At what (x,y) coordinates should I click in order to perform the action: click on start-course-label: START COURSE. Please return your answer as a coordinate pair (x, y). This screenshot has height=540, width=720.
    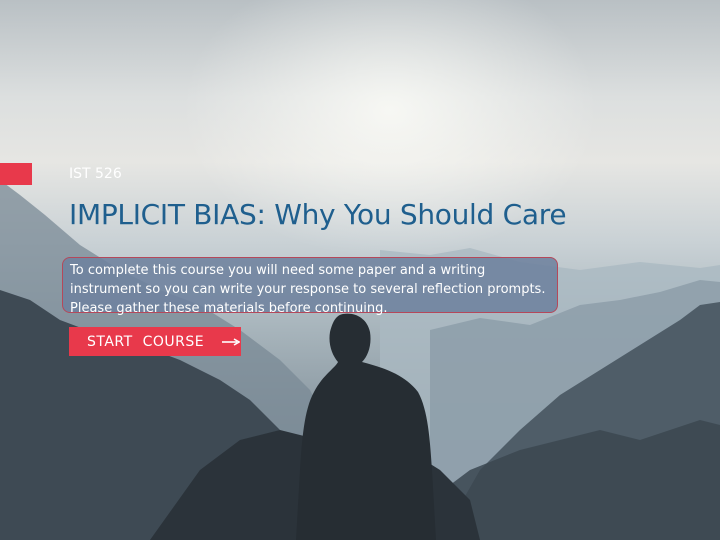
    Looking at the image, I should click on (146, 341).